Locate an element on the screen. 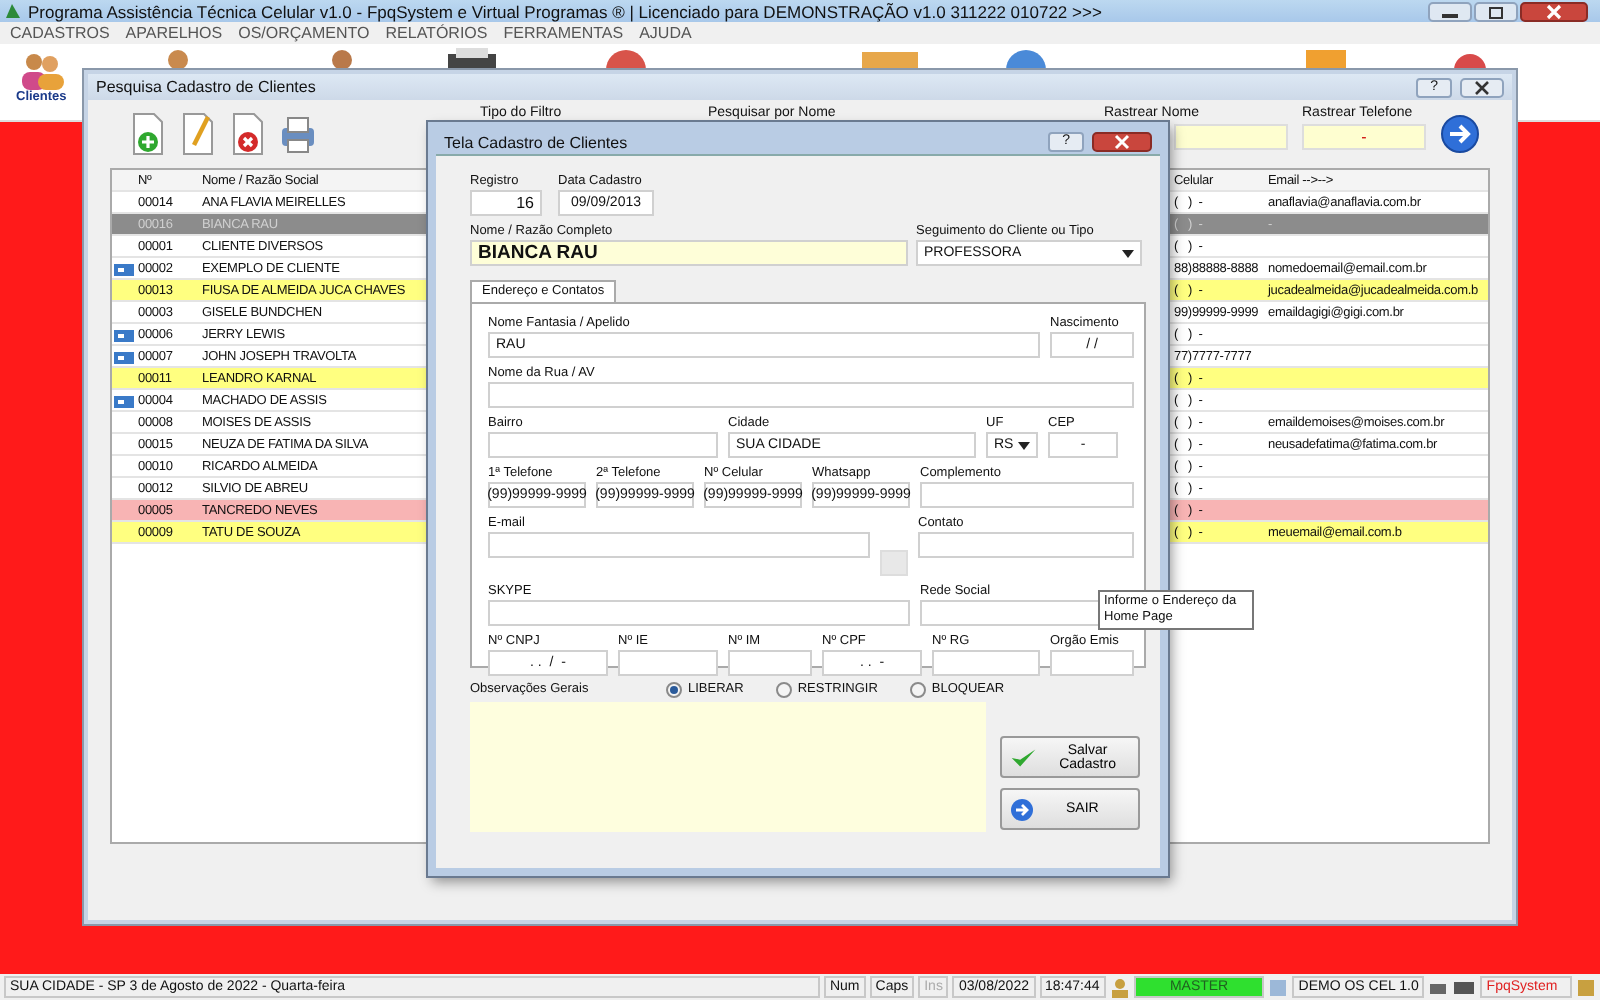 This screenshot has height=1000, width=1600. window-title: Pesquisa Cadastro de Clientes is located at coordinates (206, 87).